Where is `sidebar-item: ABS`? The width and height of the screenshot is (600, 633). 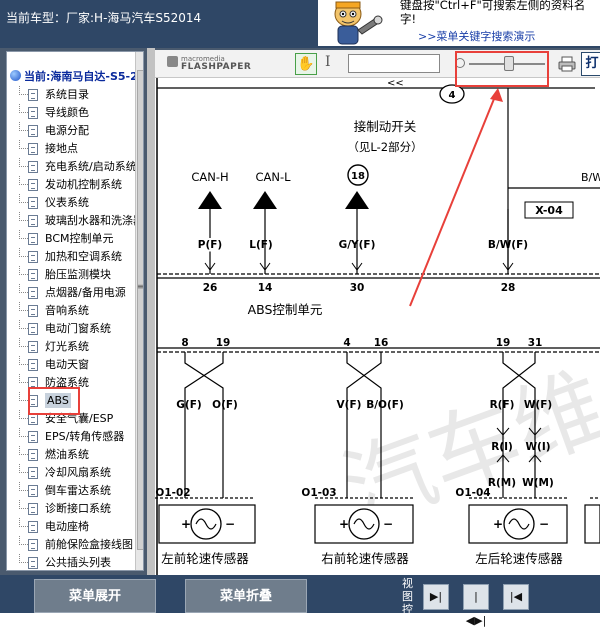 sidebar-item: ABS is located at coordinates (71, 401).